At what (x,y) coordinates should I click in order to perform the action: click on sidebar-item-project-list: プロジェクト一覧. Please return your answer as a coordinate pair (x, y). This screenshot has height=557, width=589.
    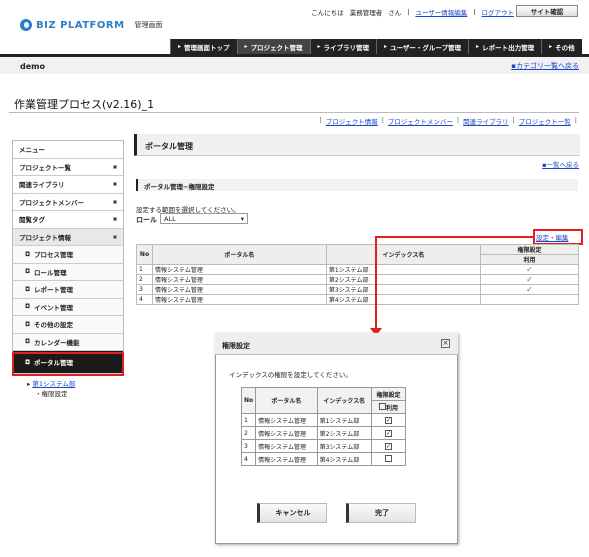
    Looking at the image, I should click on (68, 167).